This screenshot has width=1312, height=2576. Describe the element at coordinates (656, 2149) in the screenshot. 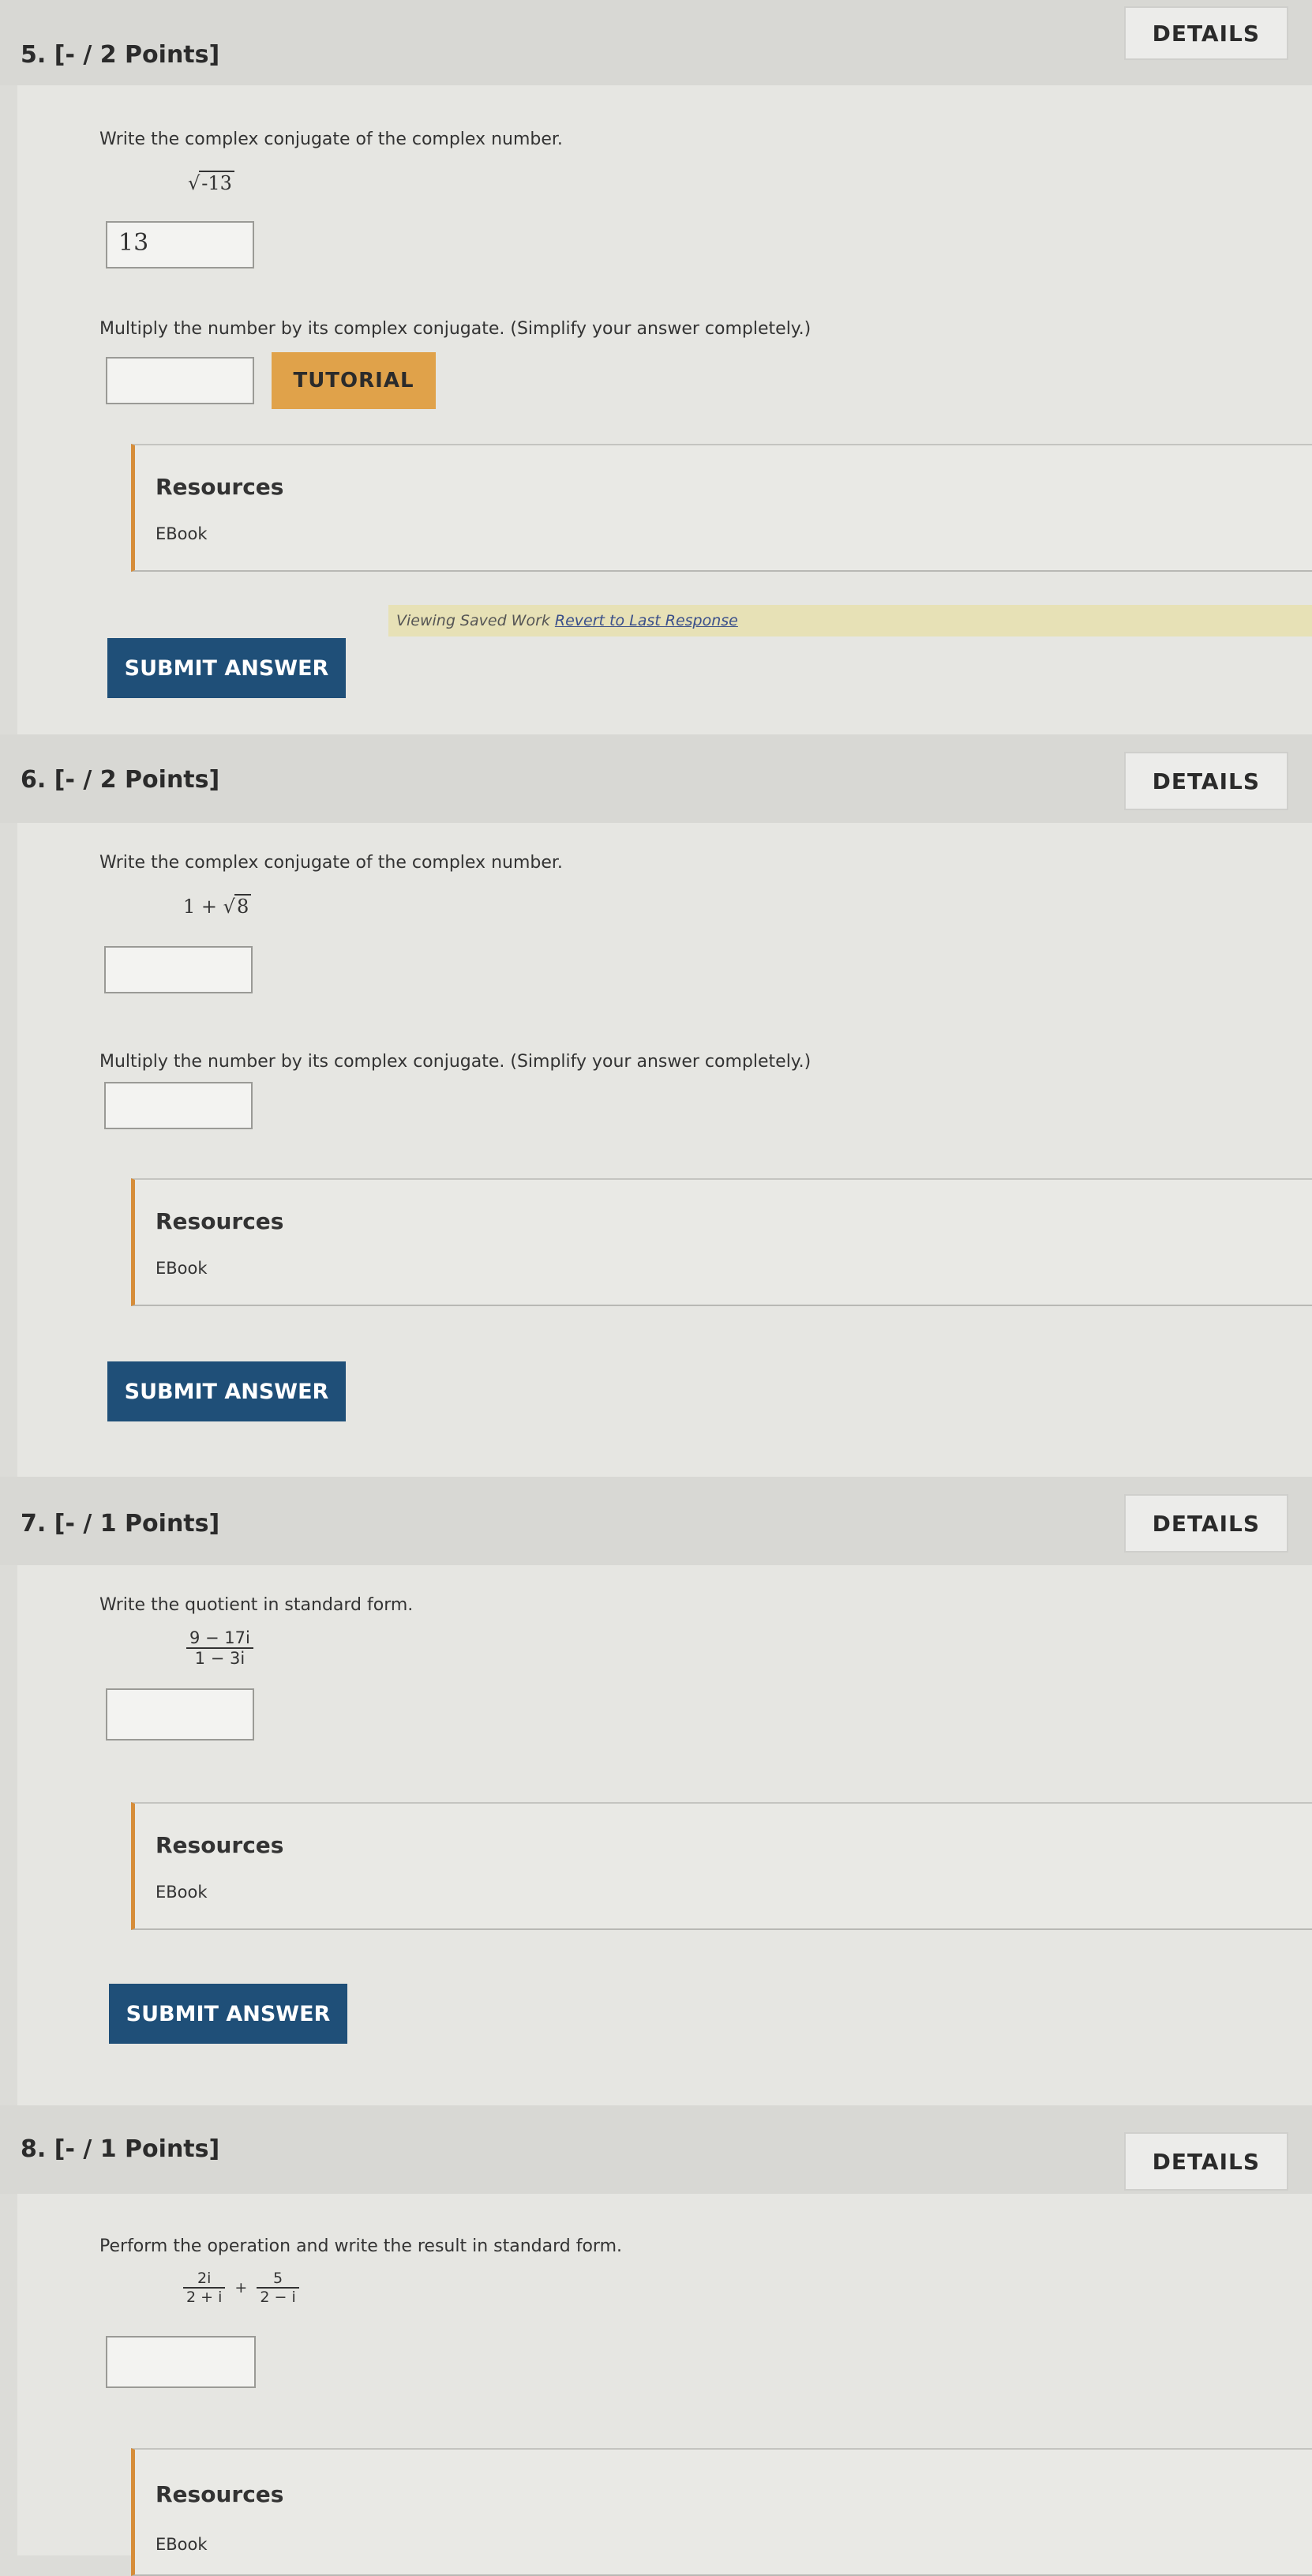

I see `question-header: 8. [- / 1 Points] DETAILS` at that location.